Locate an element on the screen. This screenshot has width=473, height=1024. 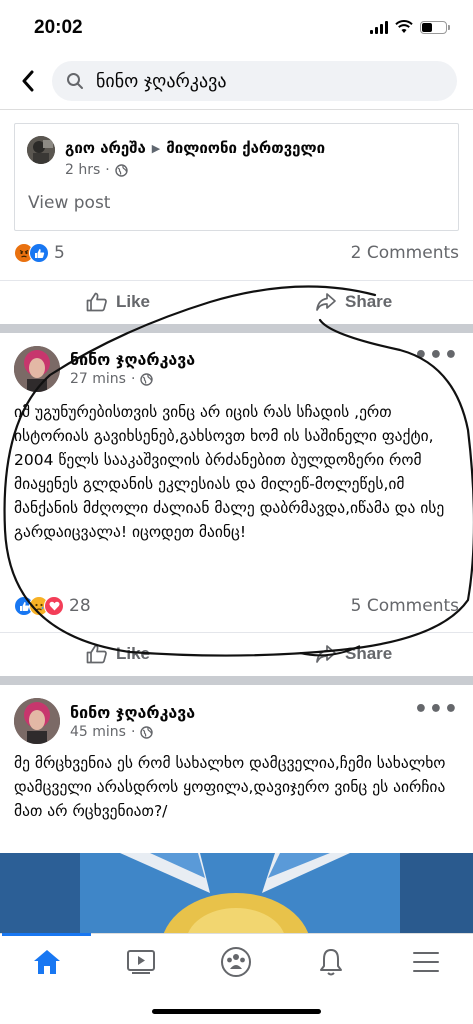
shared-post-meta: 2 hrs · is located at coordinates (96, 170).